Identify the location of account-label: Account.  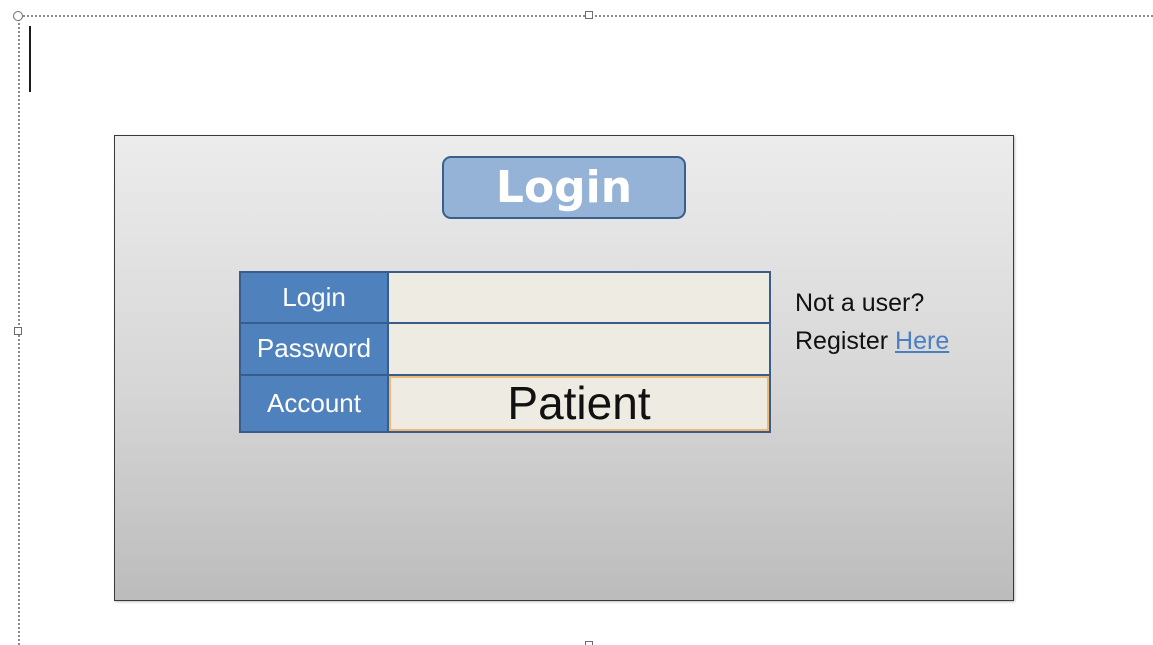
(314, 403).